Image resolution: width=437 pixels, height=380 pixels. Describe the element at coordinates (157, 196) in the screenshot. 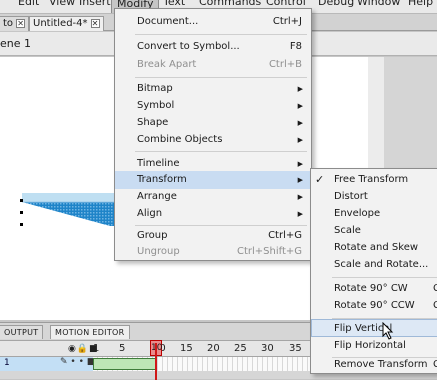

I see `menu-item-label: Arrange` at that location.